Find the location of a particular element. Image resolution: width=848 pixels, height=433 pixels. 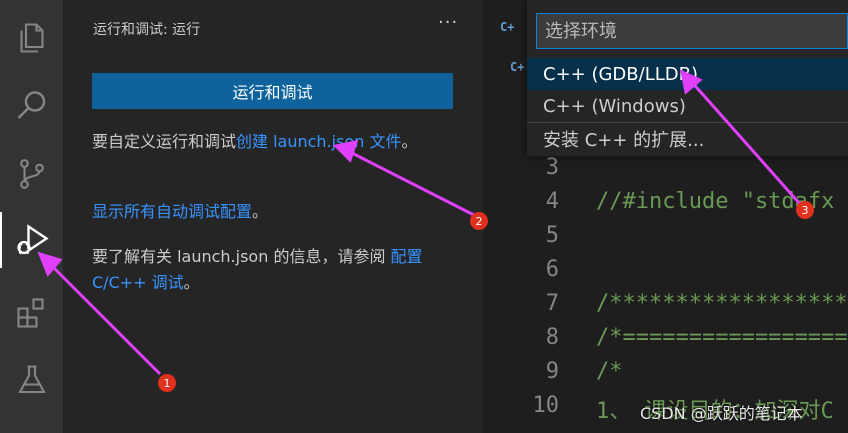

watermark: CSDN @跃跃的笔记本 is located at coordinates (721, 413).